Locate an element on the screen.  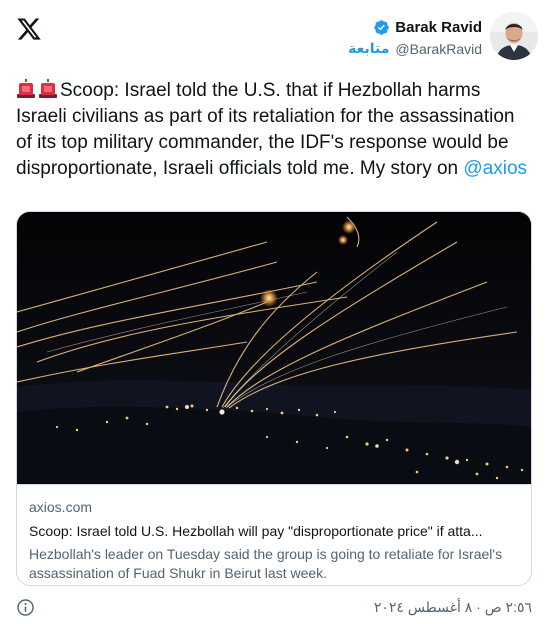
avatar-image is located at coordinates (514, 36).